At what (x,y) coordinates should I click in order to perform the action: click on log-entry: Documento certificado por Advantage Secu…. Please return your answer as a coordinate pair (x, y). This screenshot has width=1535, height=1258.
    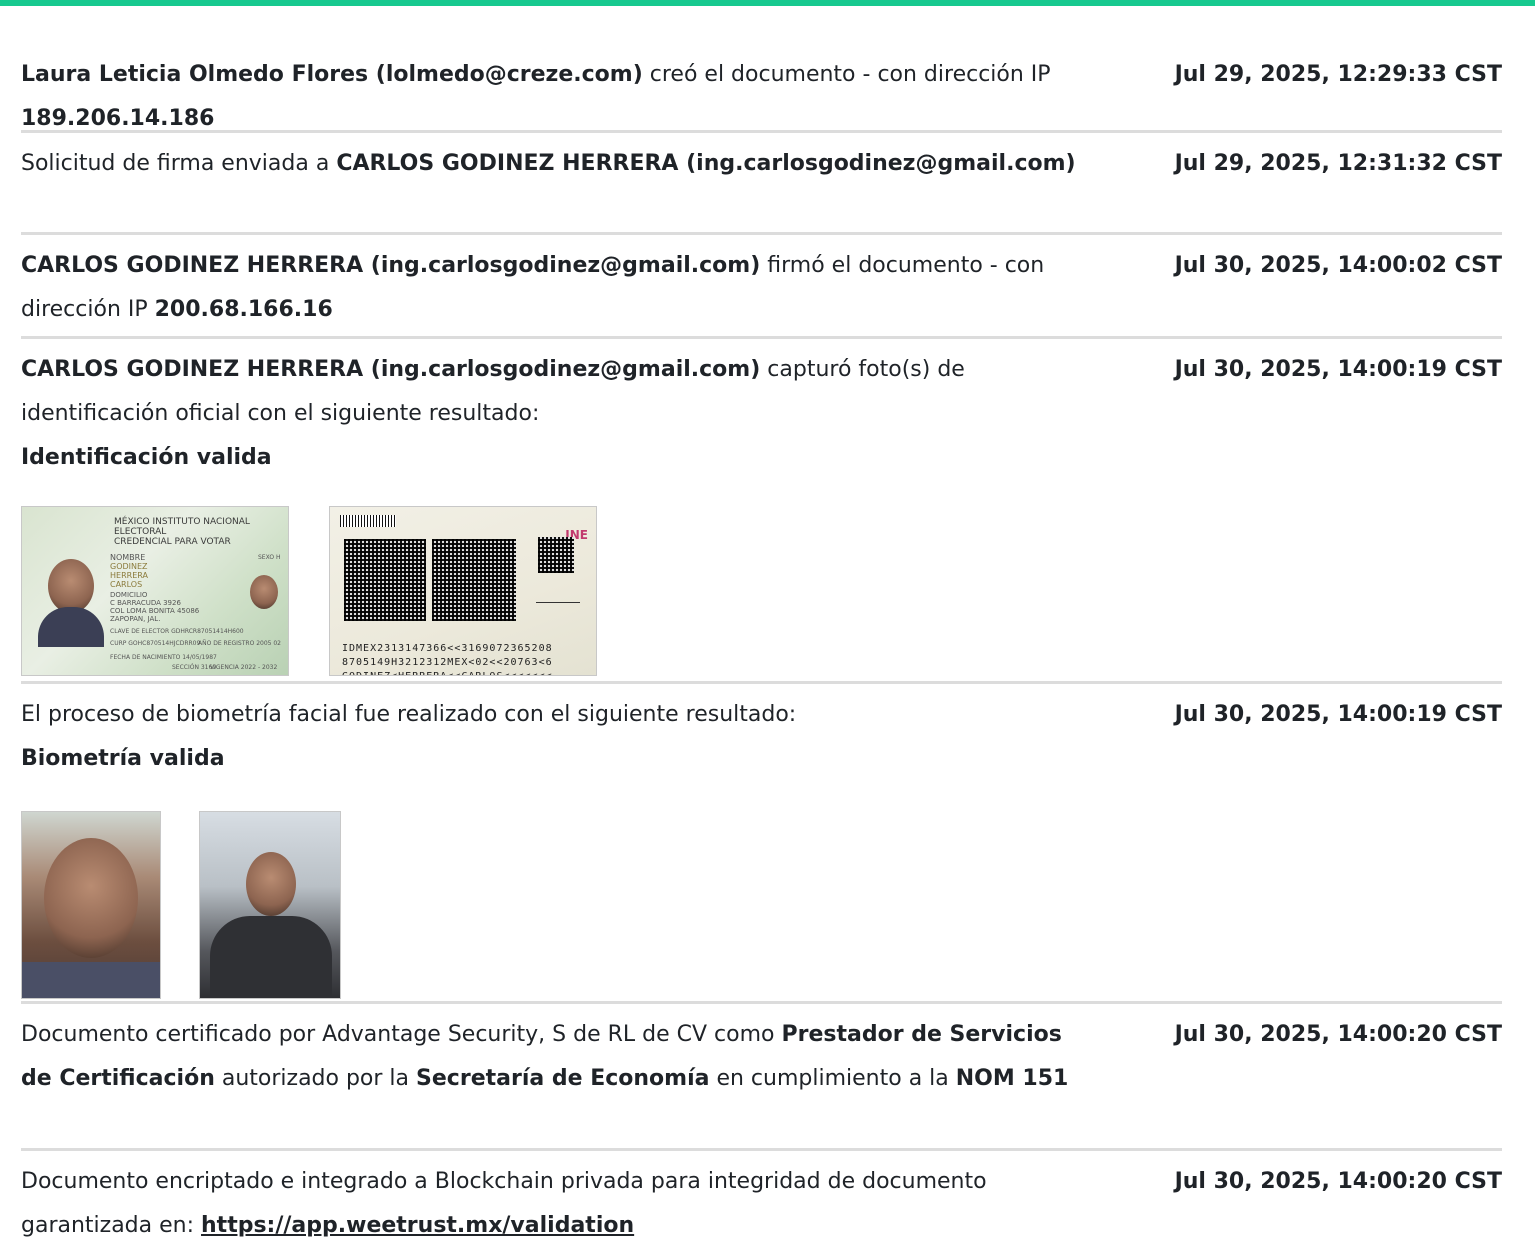
    Looking at the image, I should click on (761, 1077).